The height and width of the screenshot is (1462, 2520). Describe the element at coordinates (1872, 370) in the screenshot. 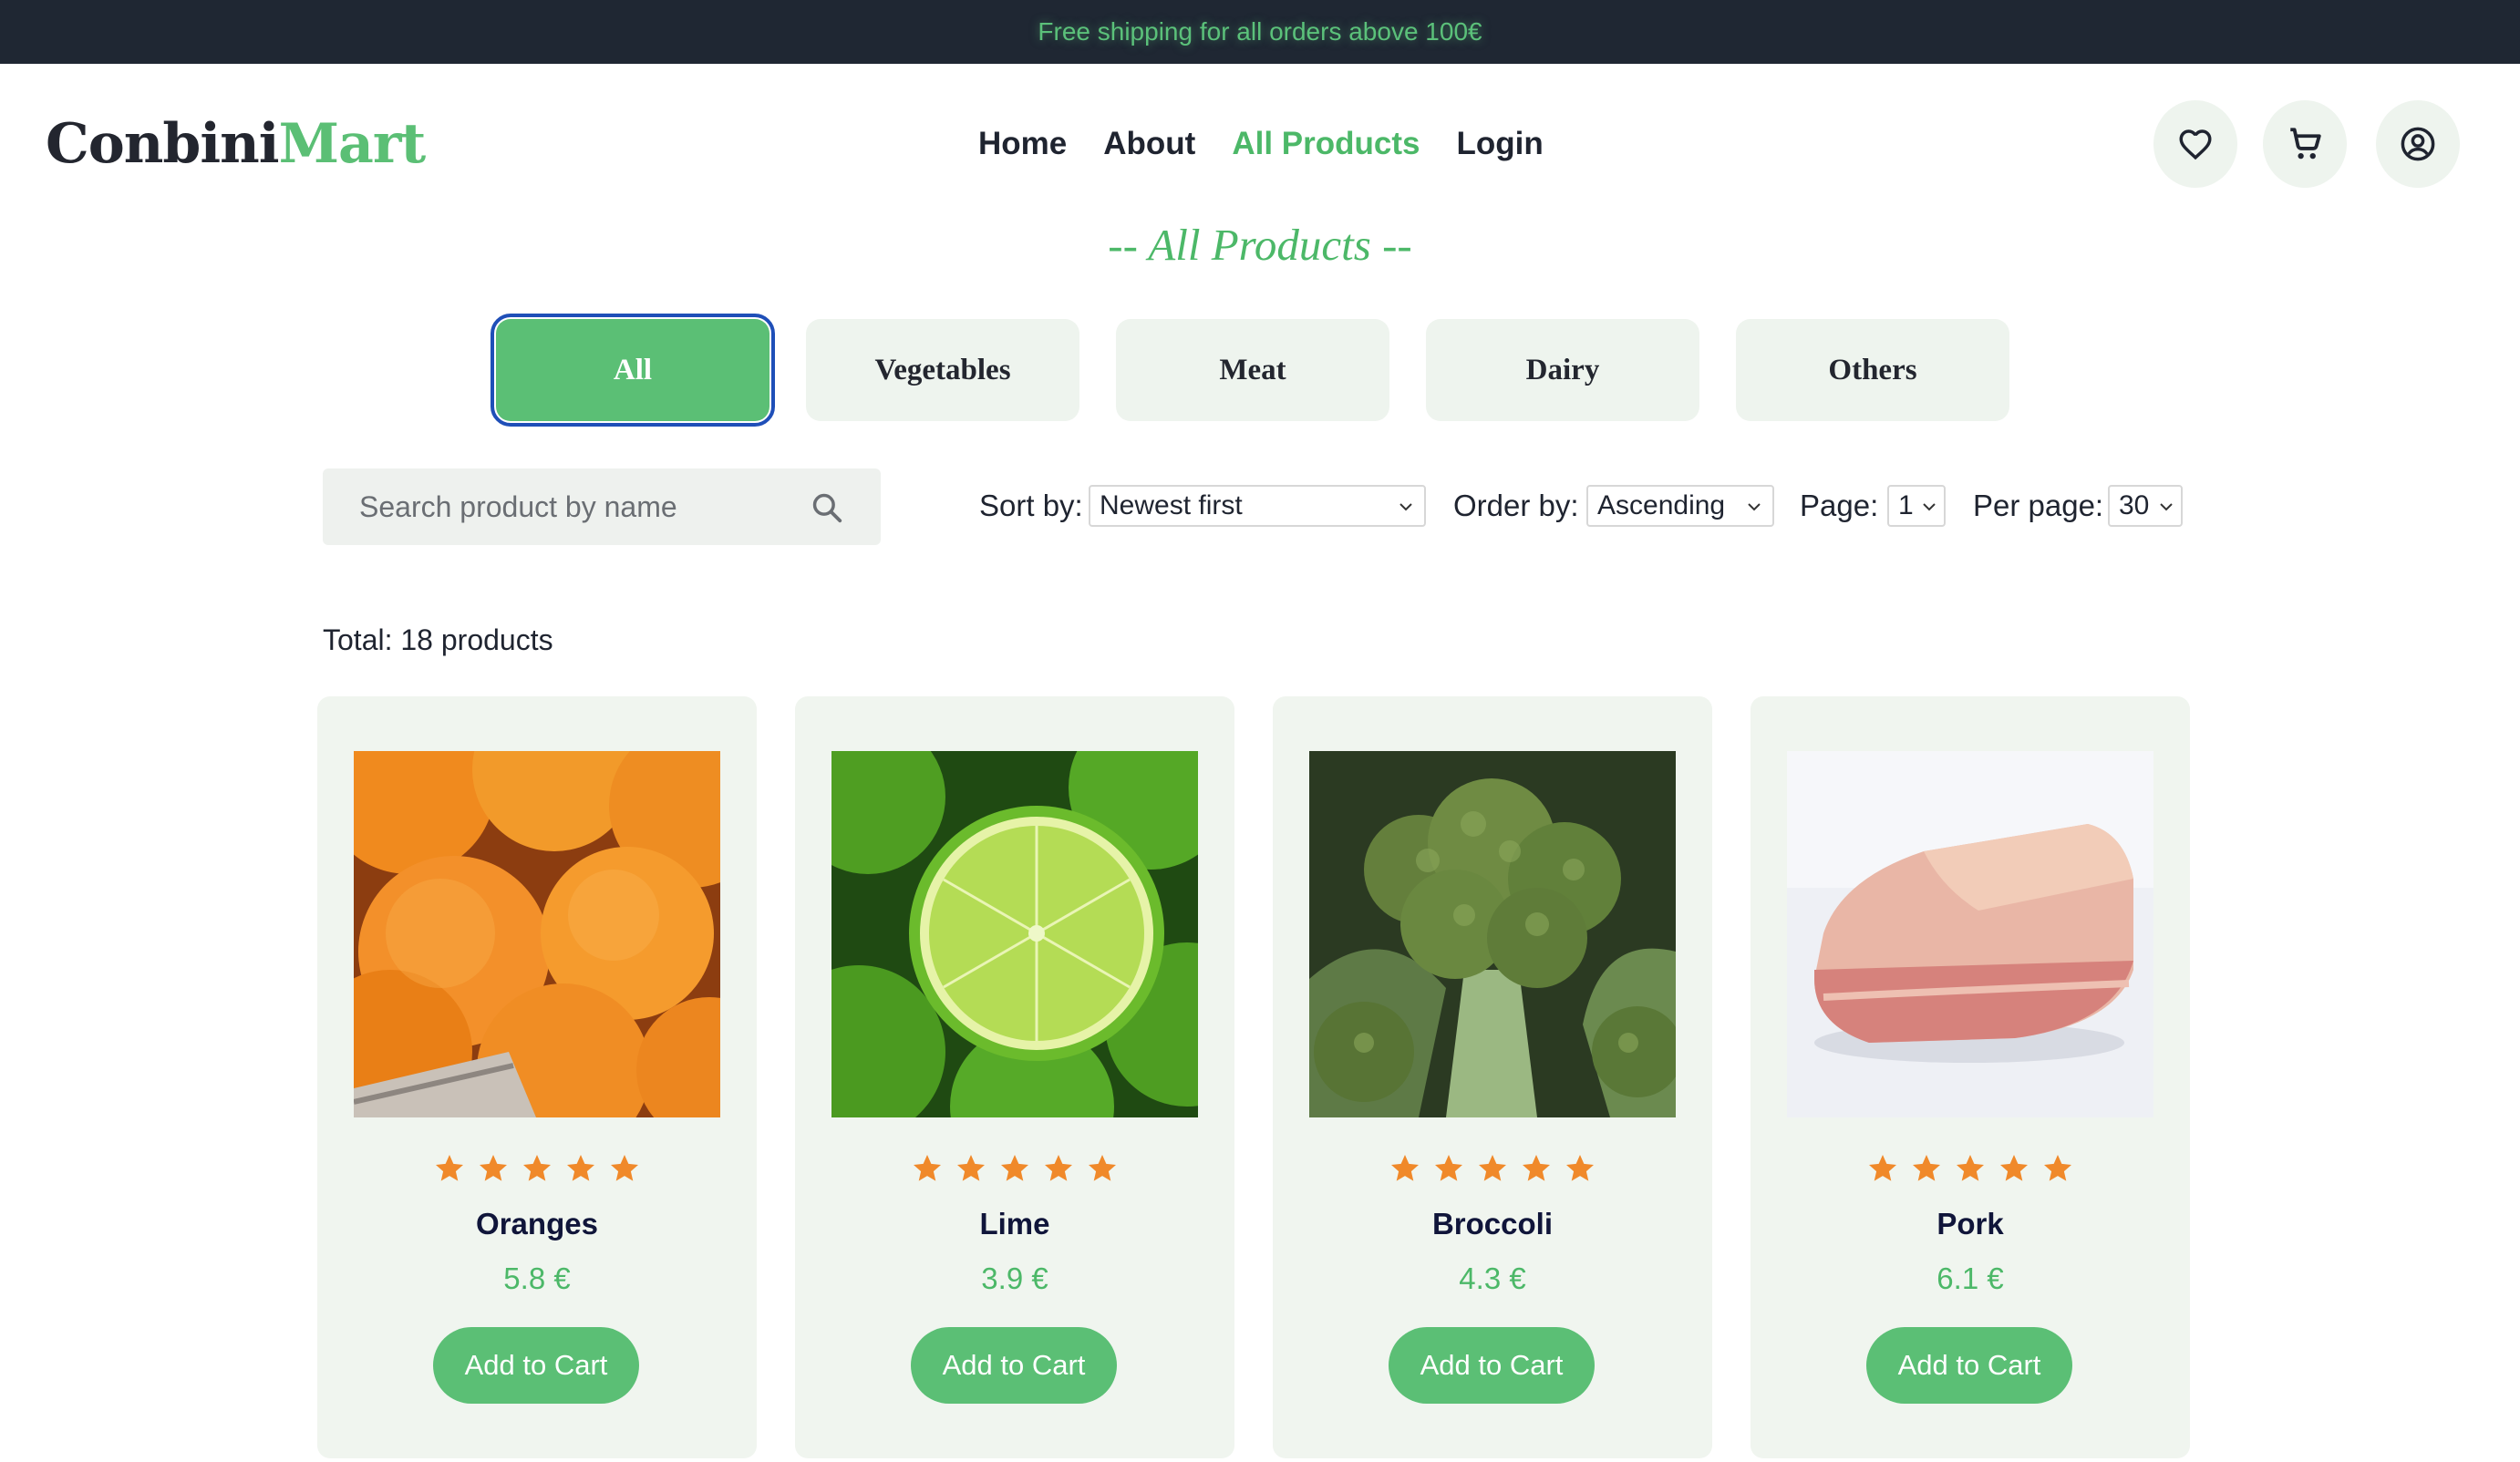

I see `category-others-button: Others` at that location.